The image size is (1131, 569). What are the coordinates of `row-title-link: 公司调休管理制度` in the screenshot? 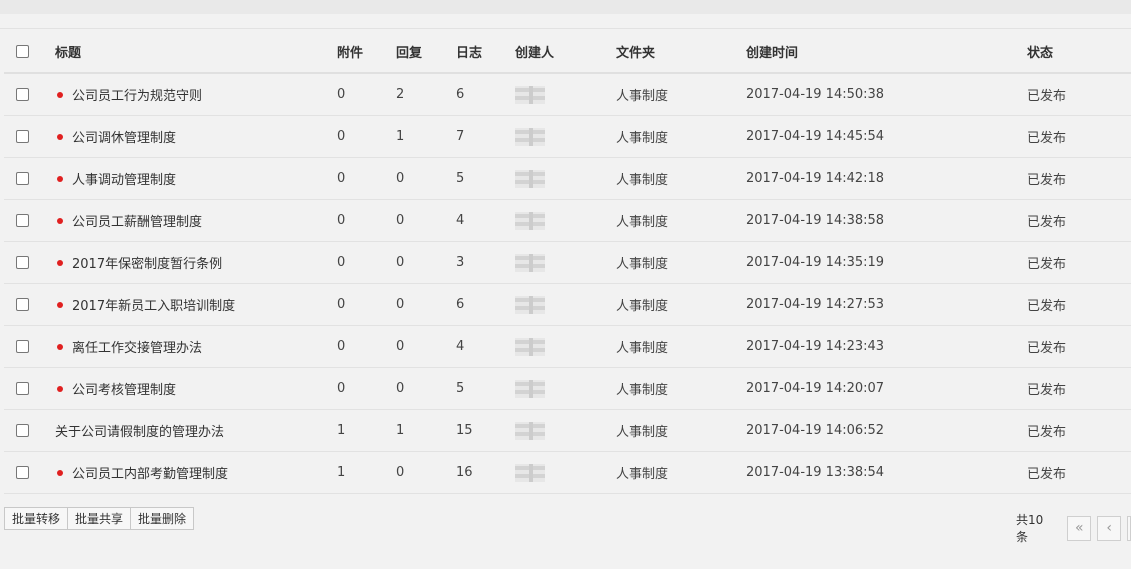 It's located at (124, 136).